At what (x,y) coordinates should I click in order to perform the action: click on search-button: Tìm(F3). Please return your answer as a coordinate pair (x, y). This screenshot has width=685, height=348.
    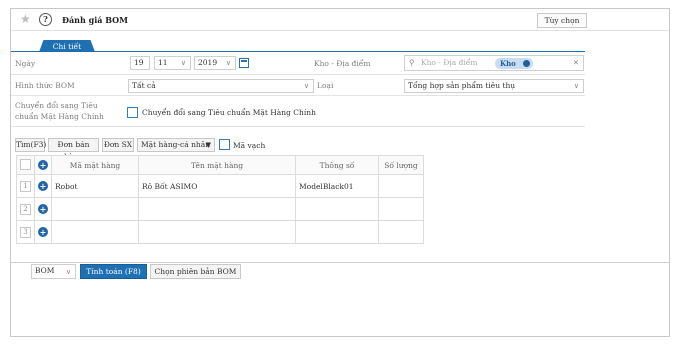
    Looking at the image, I should click on (30, 145).